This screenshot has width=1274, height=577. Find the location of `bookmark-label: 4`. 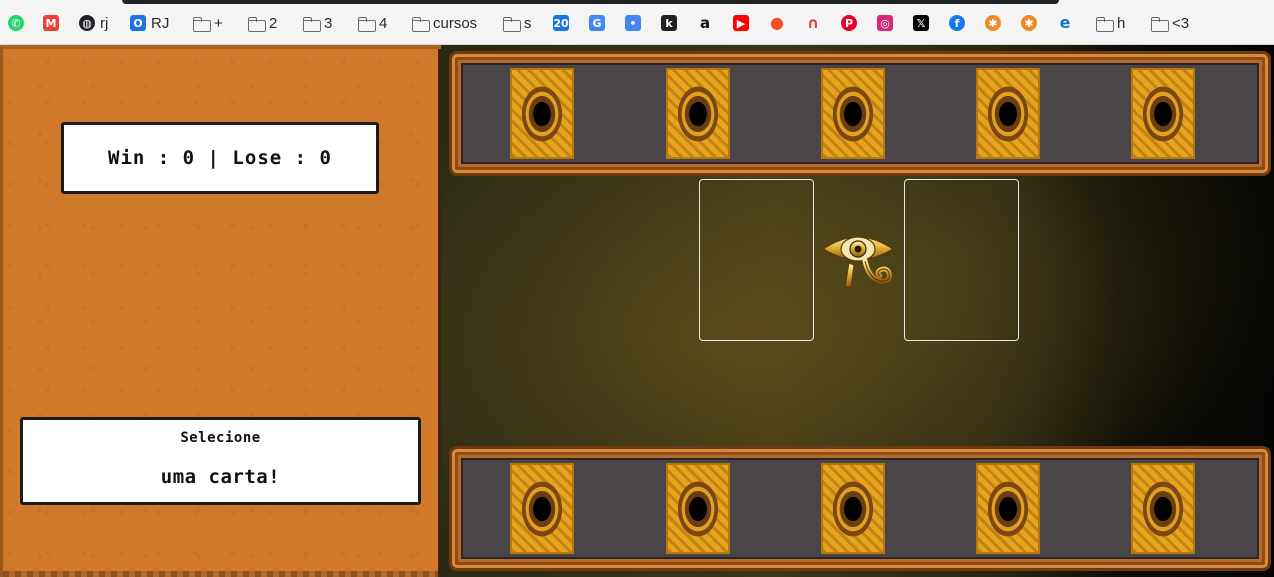

bookmark-label: 4 is located at coordinates (383, 23).